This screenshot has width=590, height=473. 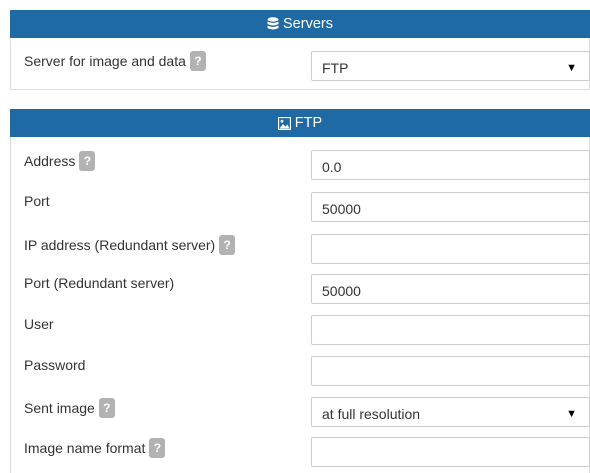 I want to click on password-input, so click(x=450, y=371).